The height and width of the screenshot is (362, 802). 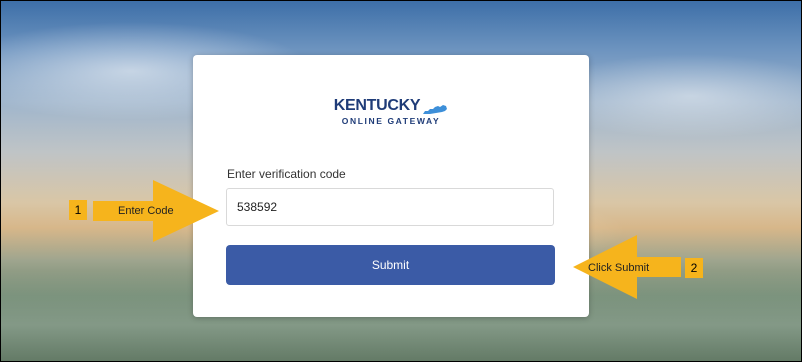 I want to click on step2-arrow-icon, so click(x=627, y=267).